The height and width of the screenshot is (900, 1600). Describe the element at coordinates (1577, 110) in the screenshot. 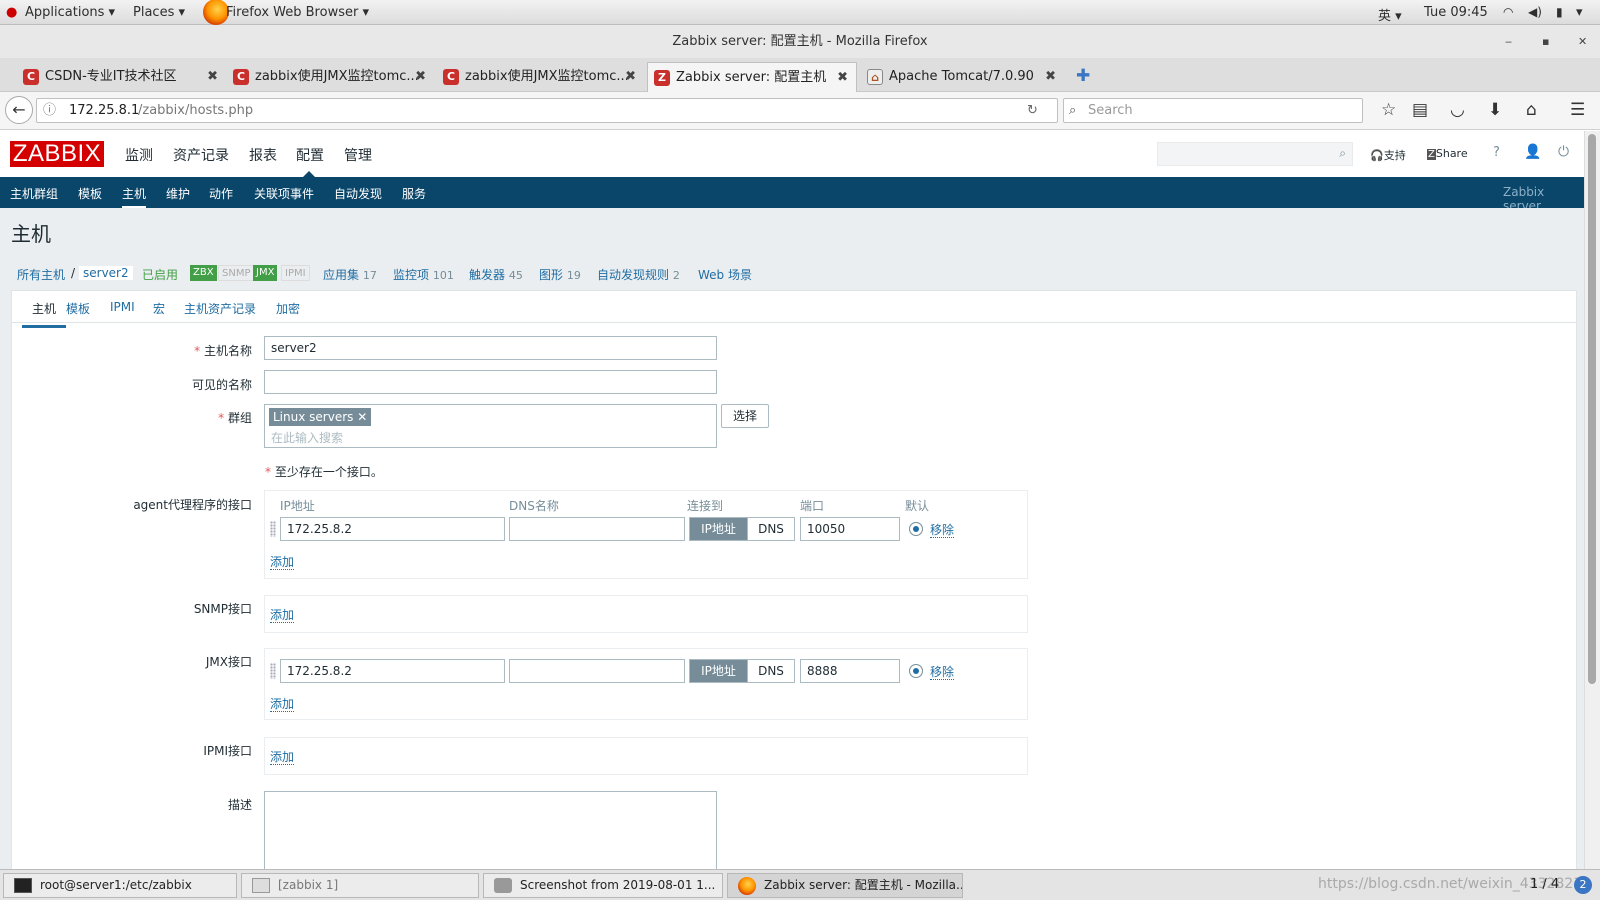

I see `hamburger-menu-icon: ☰` at that location.